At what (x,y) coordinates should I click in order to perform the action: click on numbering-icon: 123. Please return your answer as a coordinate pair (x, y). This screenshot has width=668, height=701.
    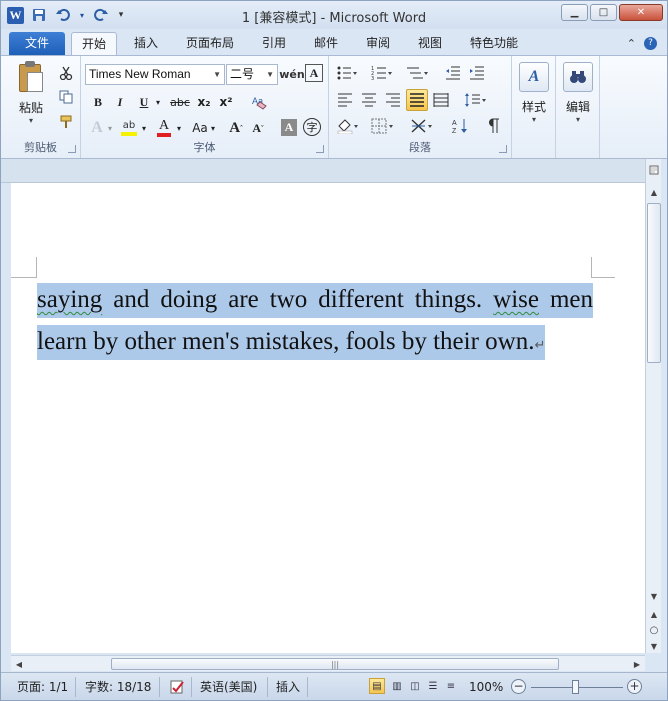
    Looking at the image, I should click on (382, 73).